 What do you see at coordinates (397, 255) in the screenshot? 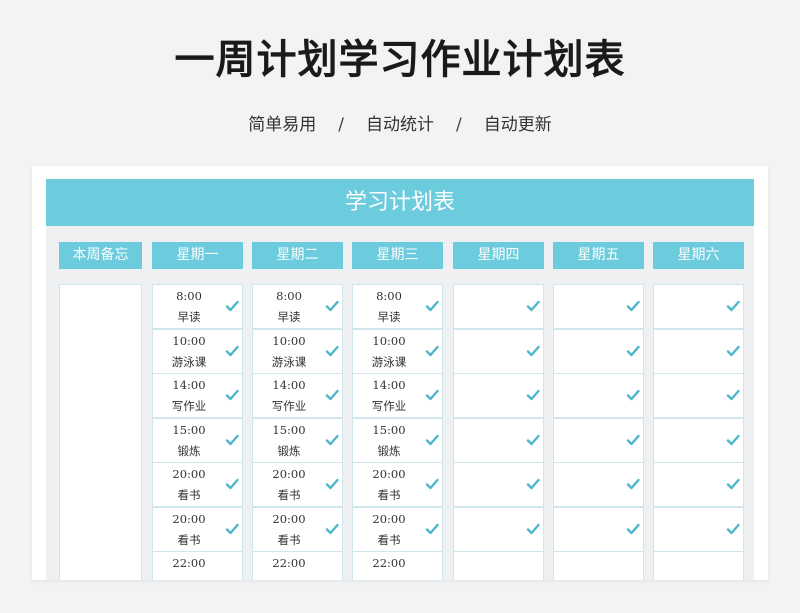
I see `day-header-3: 星期三` at bounding box center [397, 255].